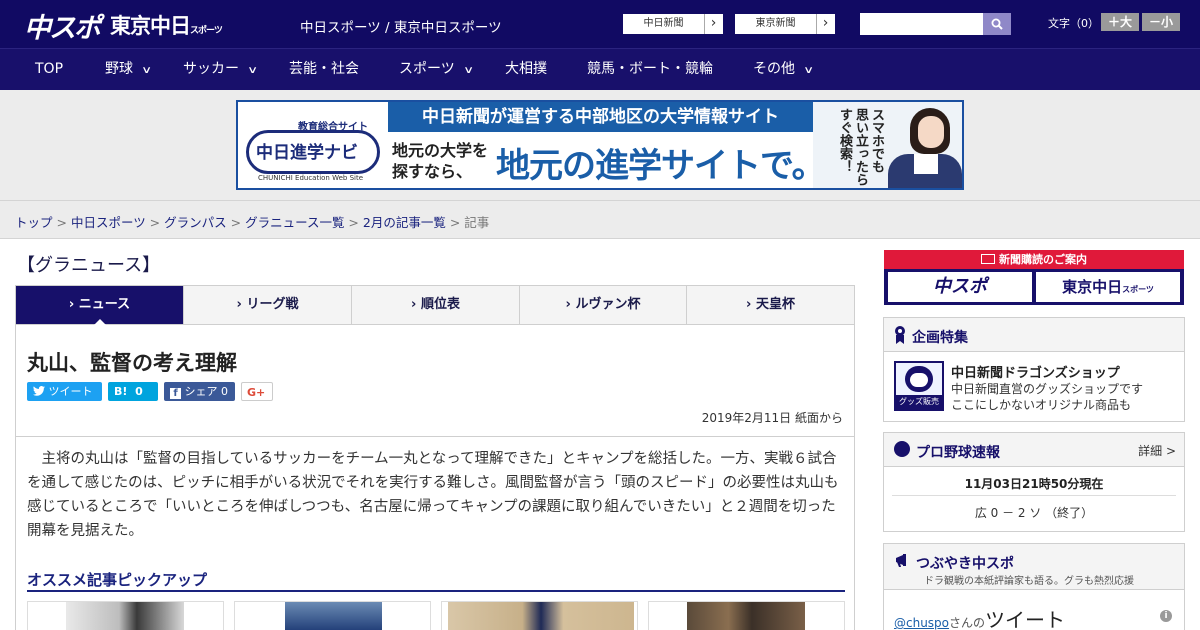 The height and width of the screenshot is (630, 1200). What do you see at coordinates (1034, 567) in the screenshot?
I see `twitter-header: つぶやき中スポ ドラ観戦の本紙評論家も語る。グラも熱烈応援` at bounding box center [1034, 567].